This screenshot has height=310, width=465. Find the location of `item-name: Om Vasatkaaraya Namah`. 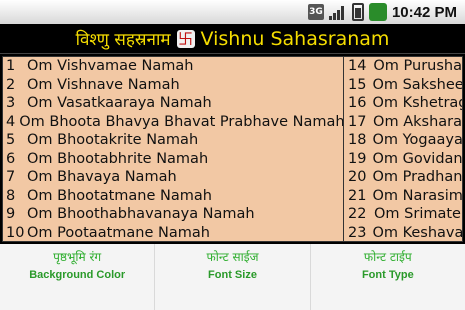

item-name: Om Vasatkaaraya Namah is located at coordinates (119, 103).